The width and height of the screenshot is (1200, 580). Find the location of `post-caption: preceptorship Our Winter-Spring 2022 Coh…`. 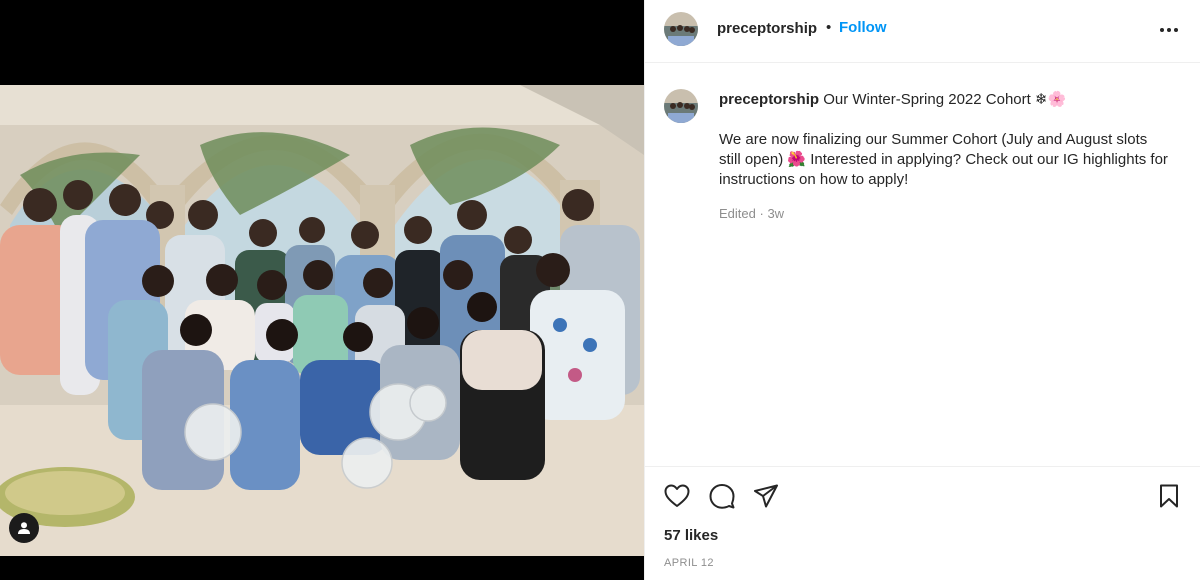

post-caption: preceptorship Our Winter-Spring 2022 Coh… is located at coordinates (944, 140).